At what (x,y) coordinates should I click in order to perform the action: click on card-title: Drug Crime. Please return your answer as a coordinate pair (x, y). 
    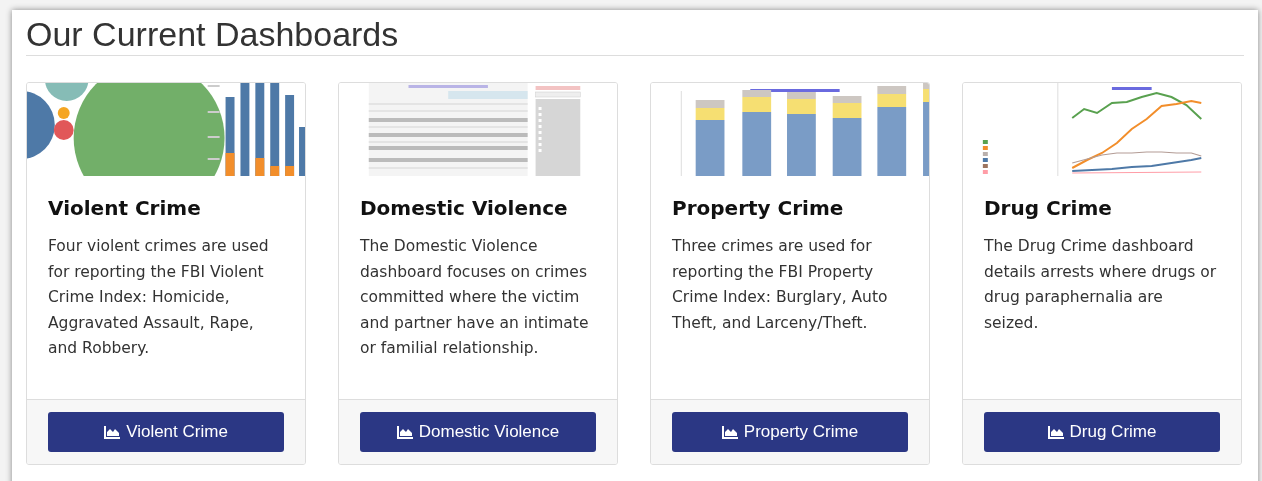
    Looking at the image, I should click on (1048, 208).